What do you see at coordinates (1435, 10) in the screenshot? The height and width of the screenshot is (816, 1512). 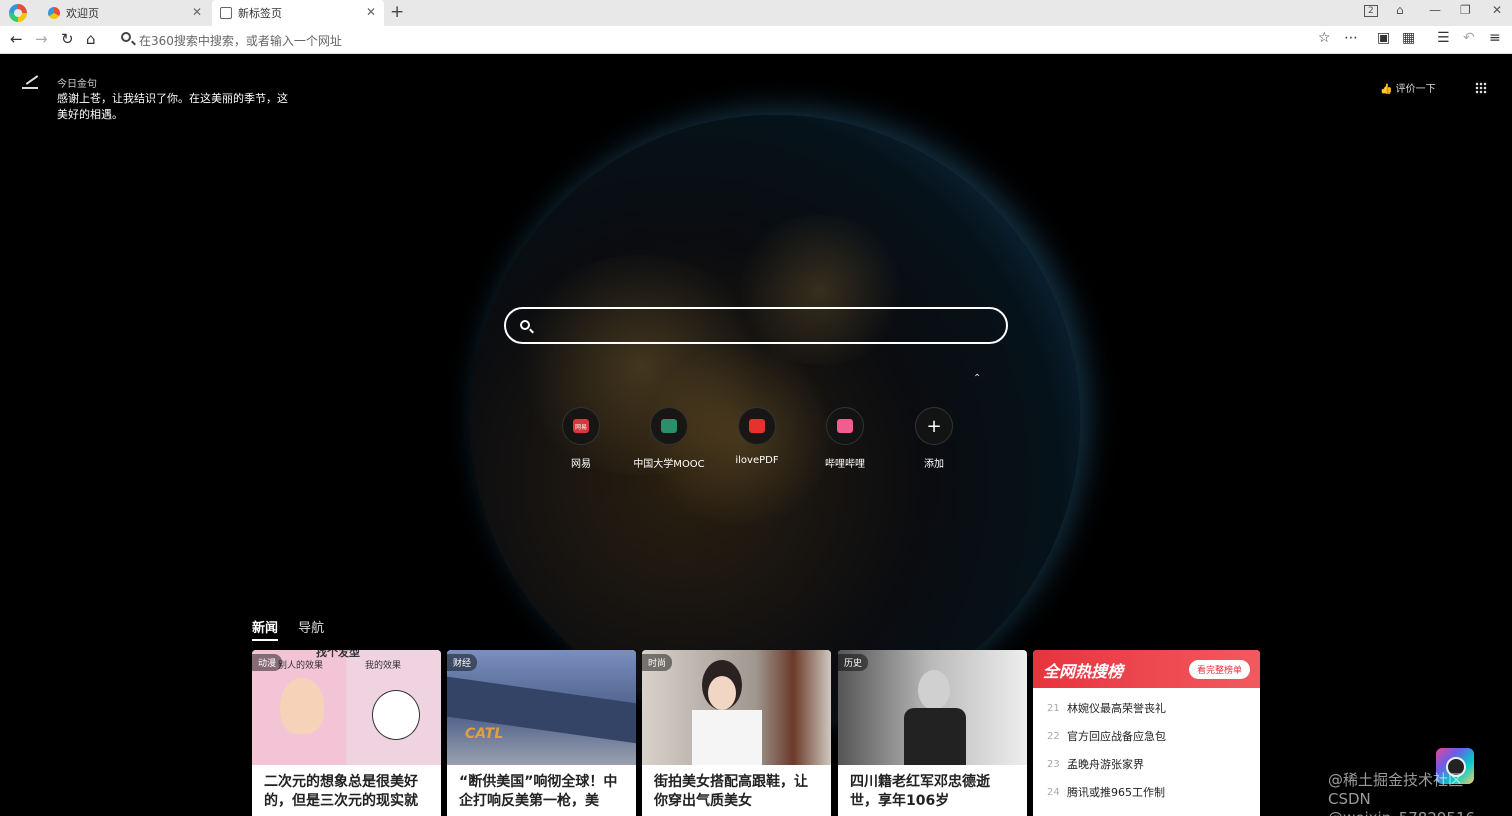 I see `minimize-icon: —` at bounding box center [1435, 10].